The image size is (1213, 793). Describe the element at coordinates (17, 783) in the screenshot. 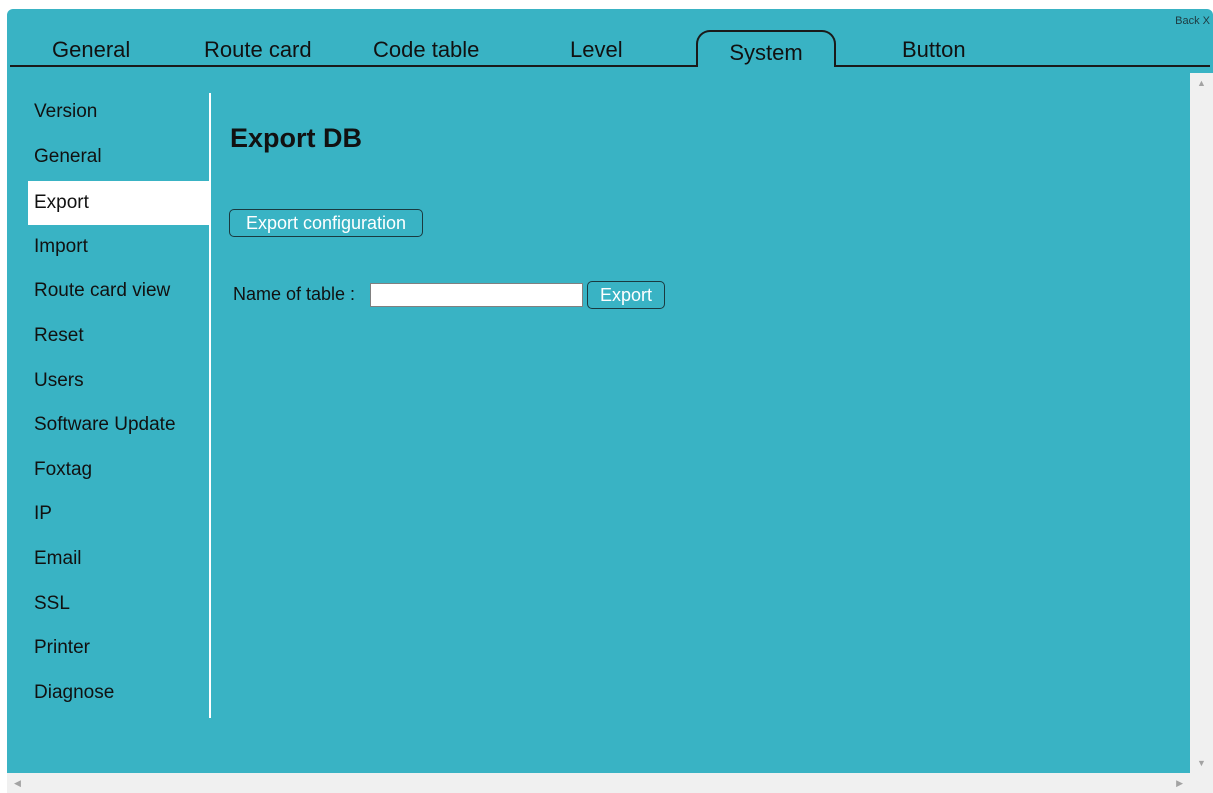

I see `triangle-left-icon: ◀` at that location.